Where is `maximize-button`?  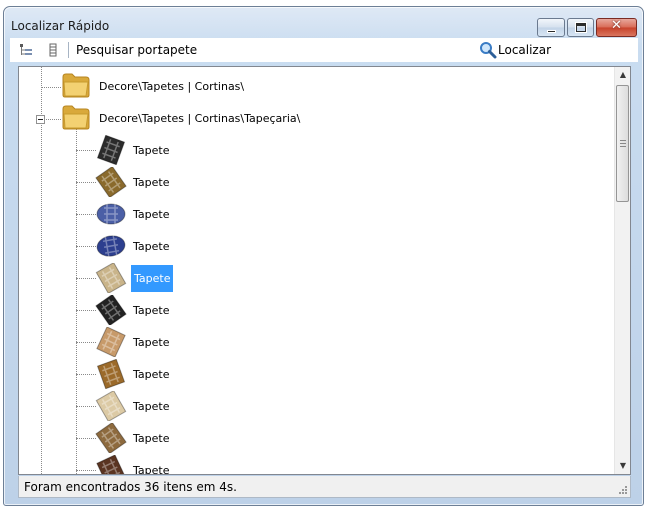 maximize-button is located at coordinates (580, 27).